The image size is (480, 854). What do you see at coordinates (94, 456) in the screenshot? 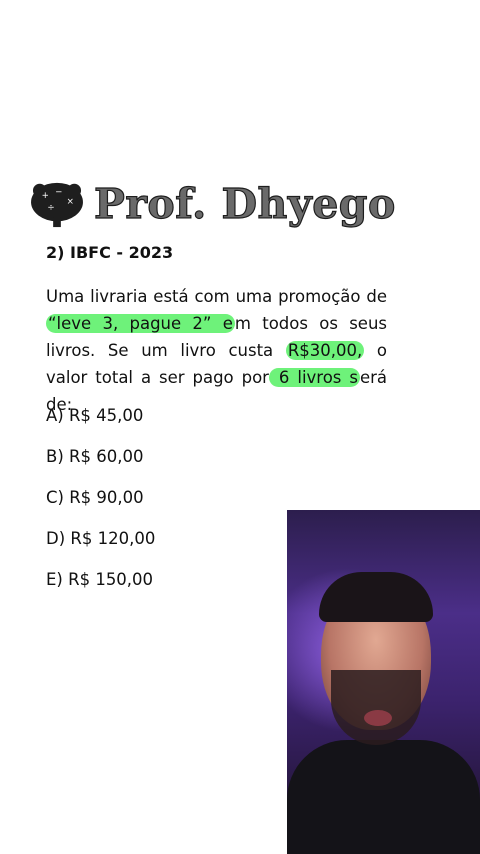
I see `option-b: B) R$ 60,00` at bounding box center [94, 456].